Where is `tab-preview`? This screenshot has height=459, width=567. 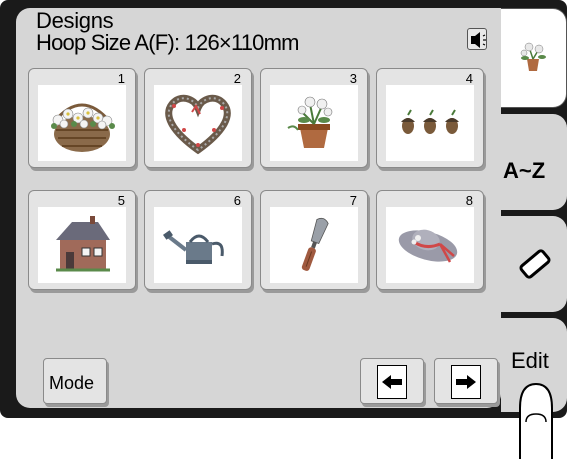 tab-preview is located at coordinates (534, 58).